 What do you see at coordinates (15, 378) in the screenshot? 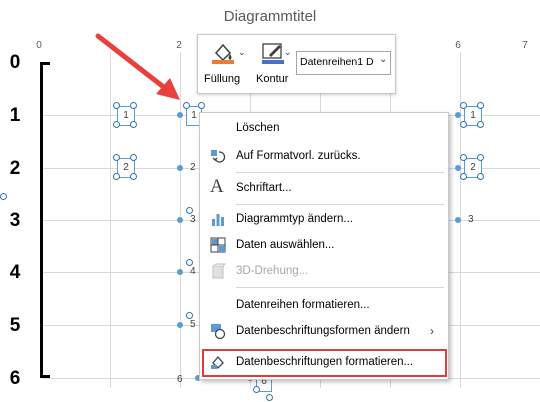
I see `y-tick-6: 6` at bounding box center [15, 378].